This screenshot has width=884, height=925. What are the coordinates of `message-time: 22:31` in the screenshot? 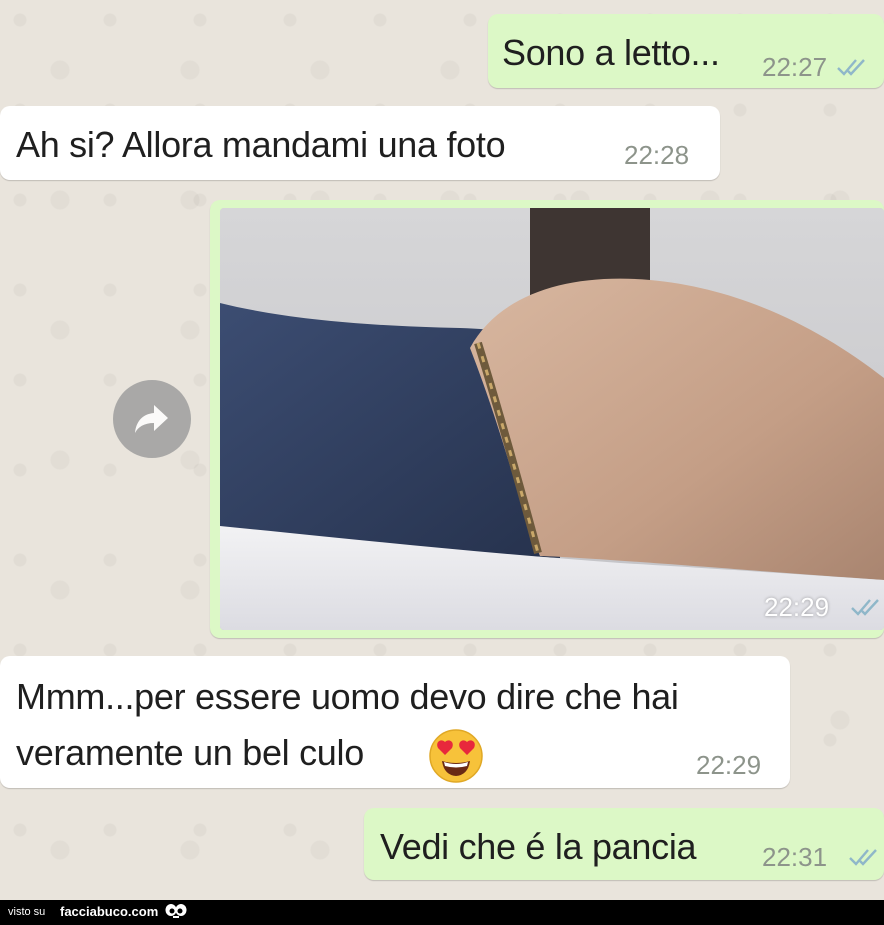 It's located at (795, 857).